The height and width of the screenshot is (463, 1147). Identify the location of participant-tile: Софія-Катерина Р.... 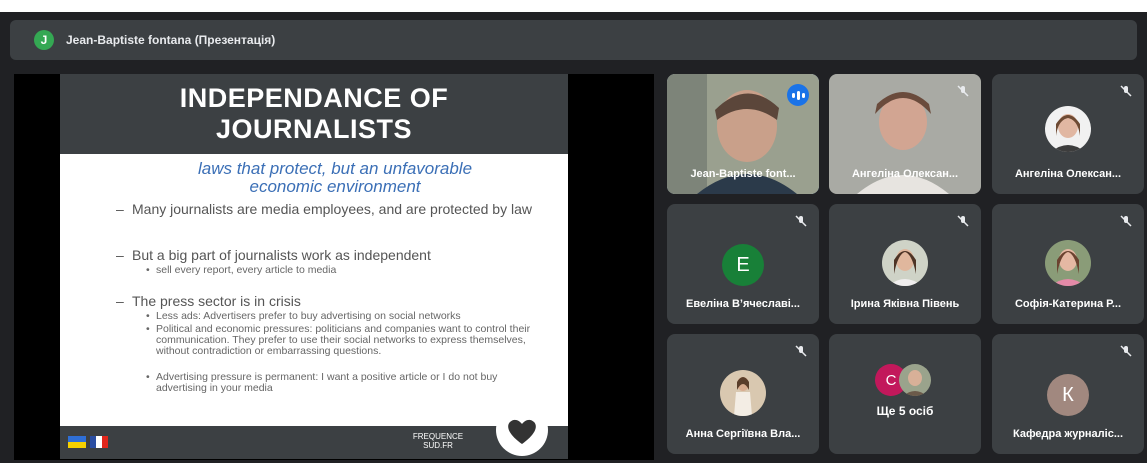
(1068, 264).